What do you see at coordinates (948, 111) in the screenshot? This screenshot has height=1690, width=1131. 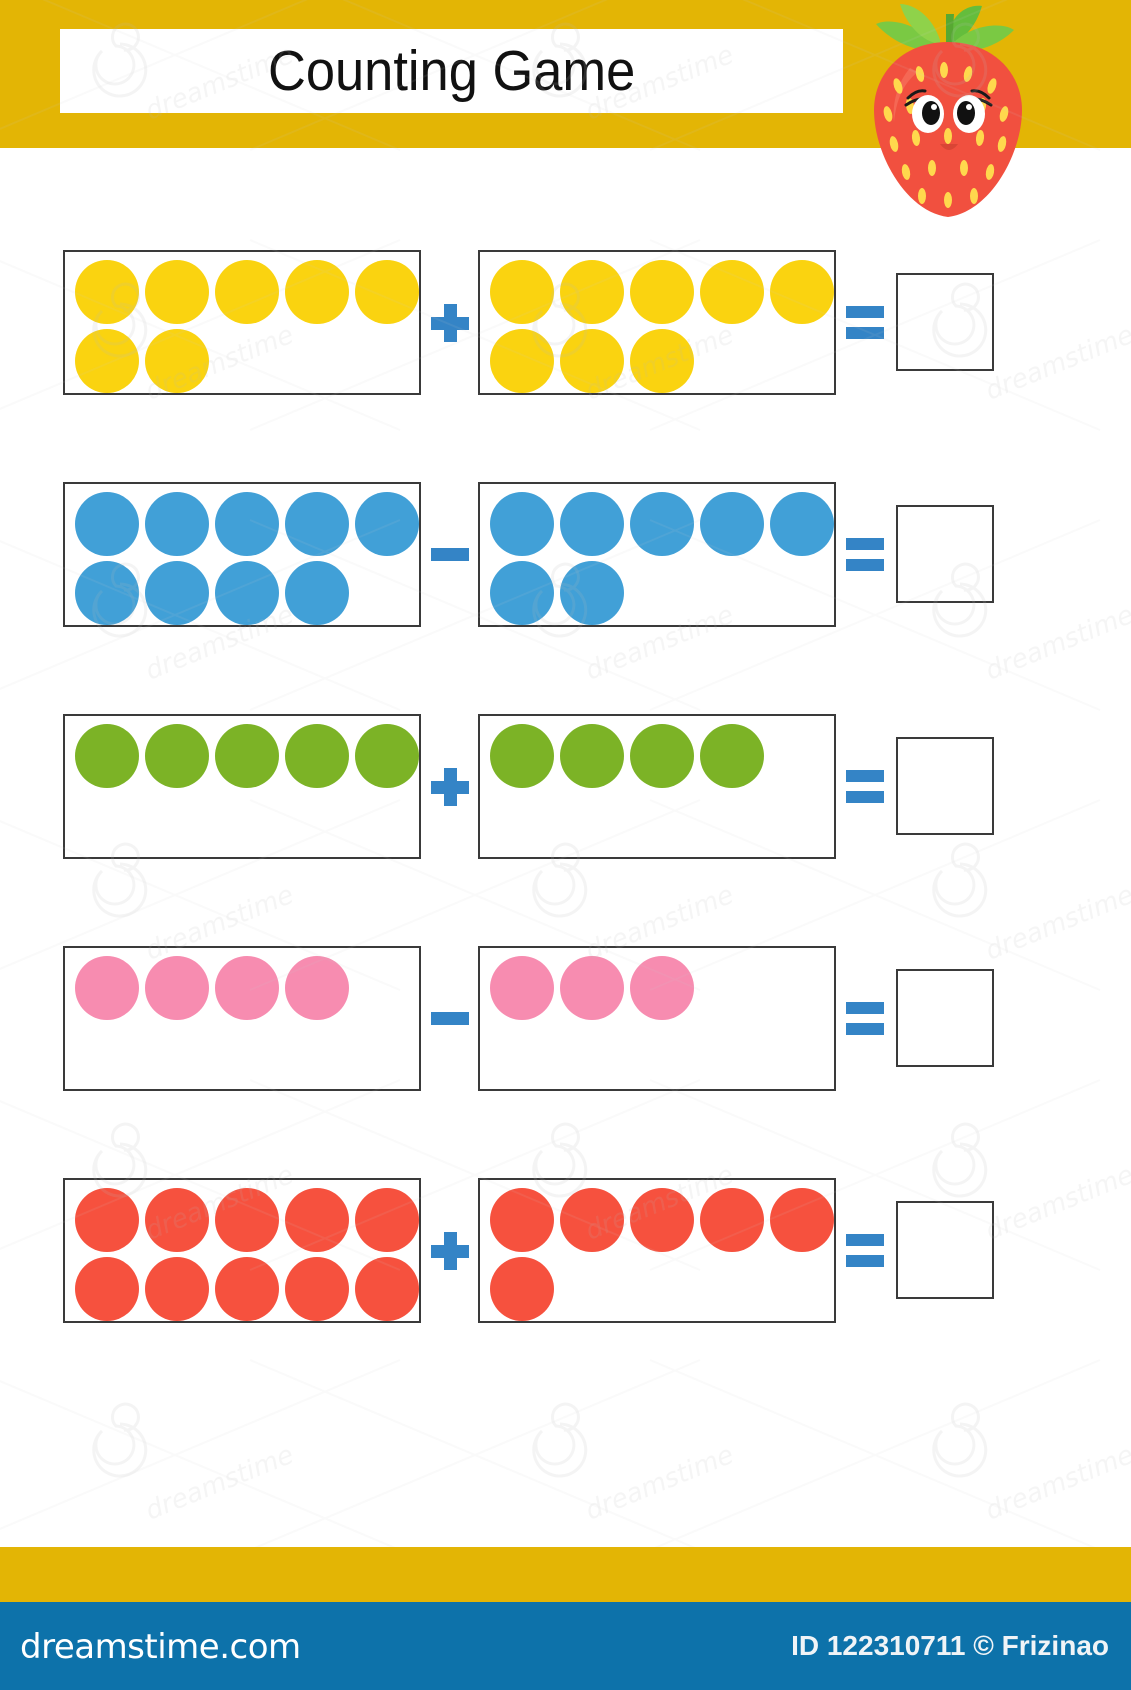 I see `strawberry-icon` at bounding box center [948, 111].